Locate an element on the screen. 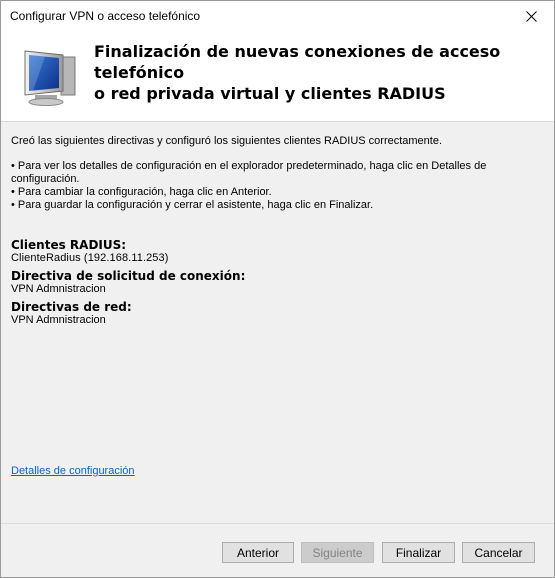  network-policies-value: VPN Admnistracion is located at coordinates (58, 320).